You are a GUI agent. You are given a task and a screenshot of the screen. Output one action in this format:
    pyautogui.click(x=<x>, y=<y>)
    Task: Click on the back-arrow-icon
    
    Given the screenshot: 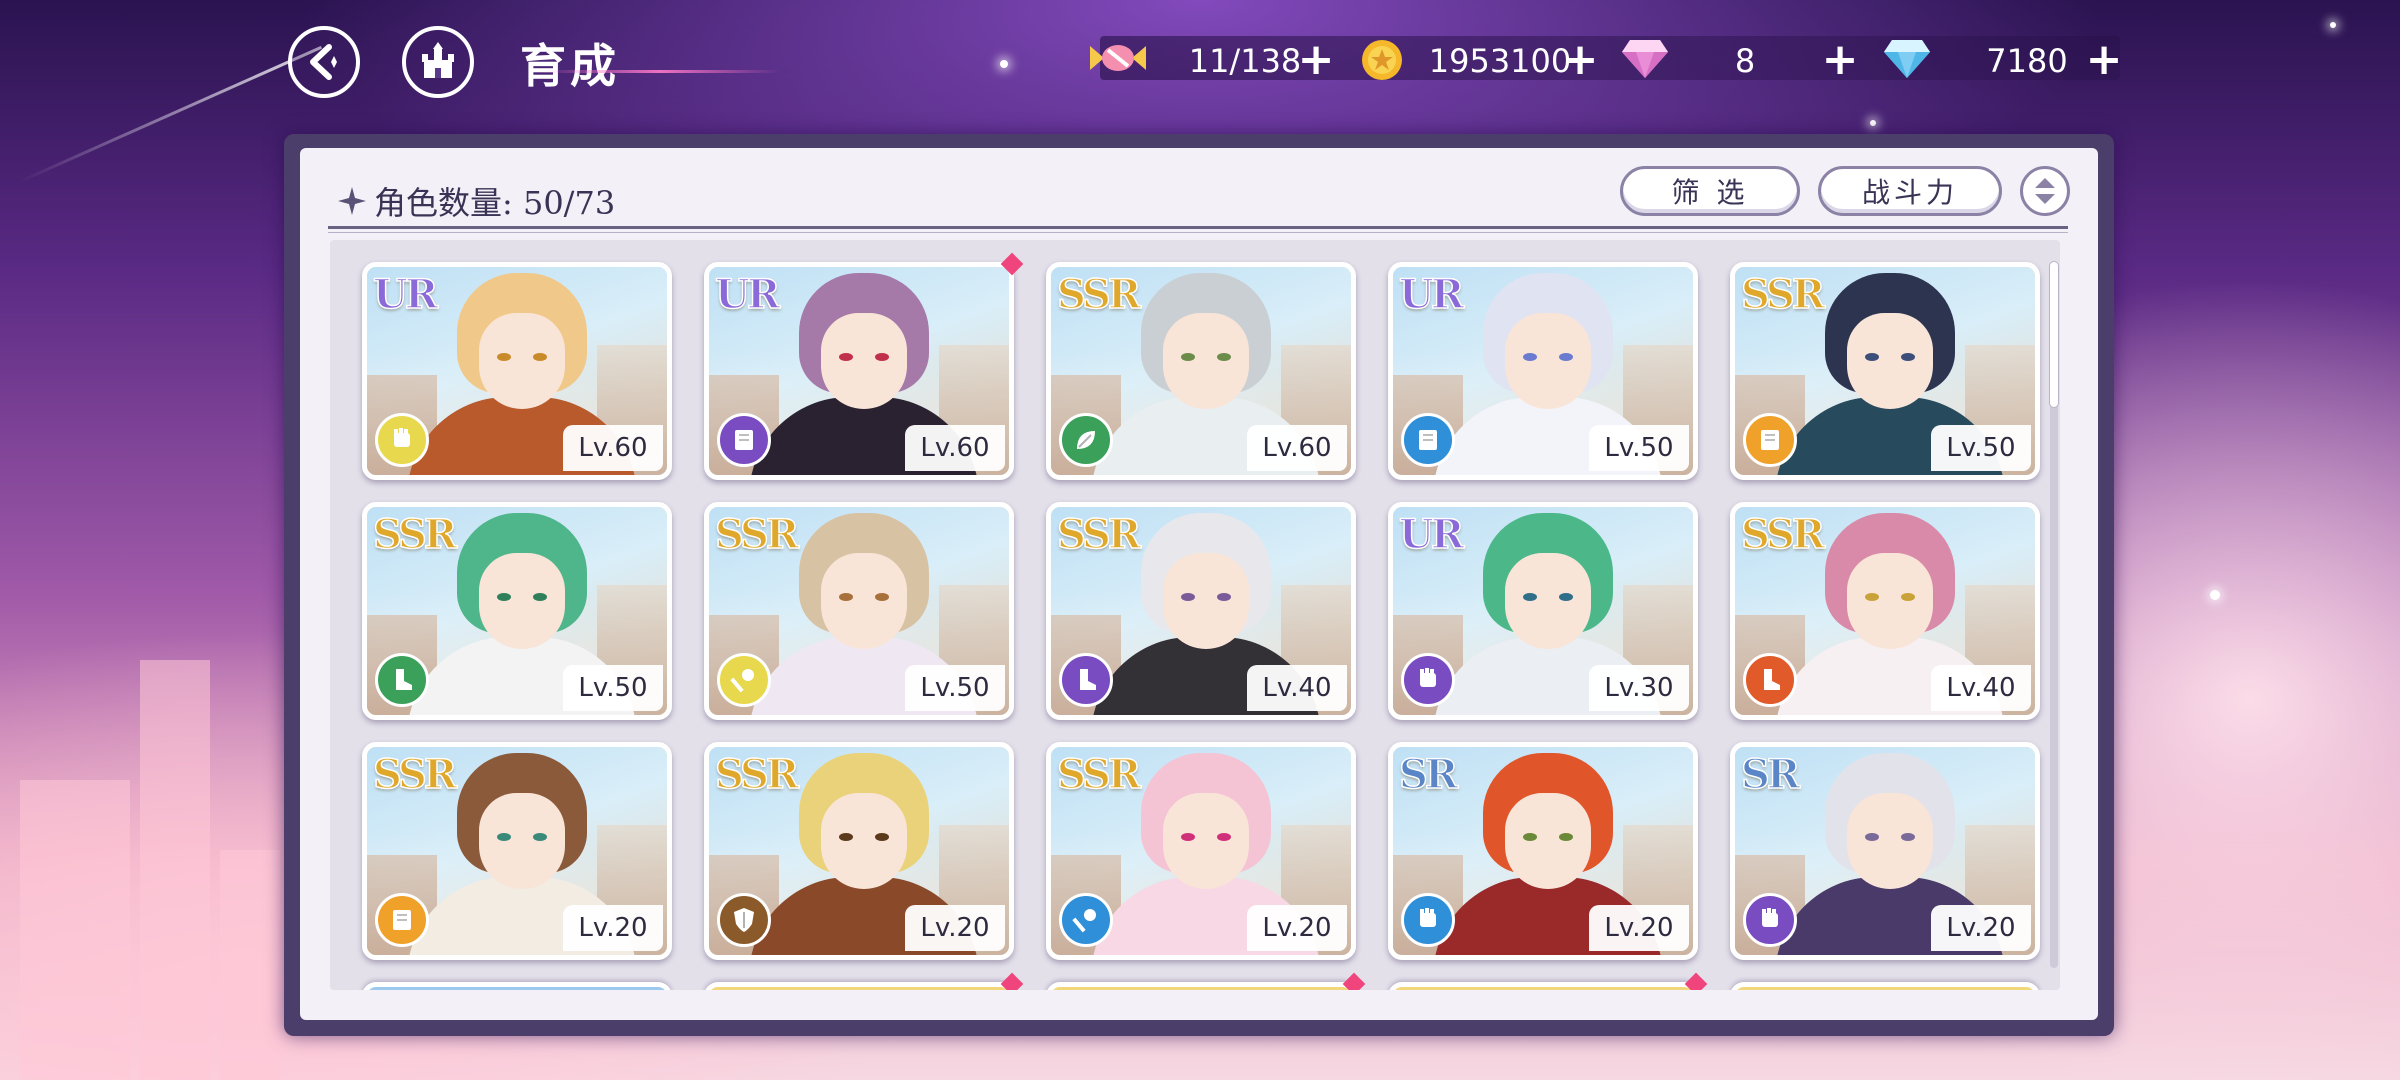 What is the action you would take?
    pyautogui.click(x=323, y=62)
    